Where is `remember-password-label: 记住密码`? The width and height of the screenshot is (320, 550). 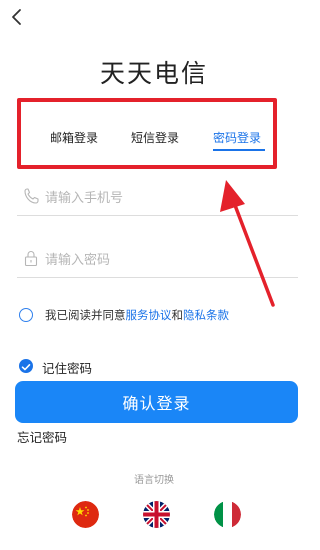
remember-password-label: 记住密码 is located at coordinates (67, 368).